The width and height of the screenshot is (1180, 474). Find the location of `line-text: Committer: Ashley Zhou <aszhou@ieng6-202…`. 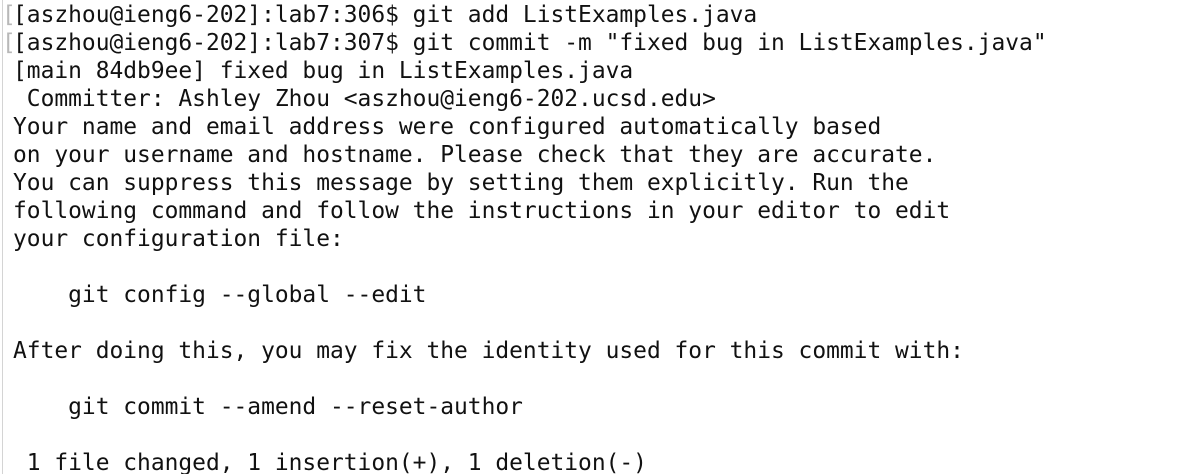

line-text: Committer: Ashley Zhou <aszhou@ieng6-202… is located at coordinates (364, 99).